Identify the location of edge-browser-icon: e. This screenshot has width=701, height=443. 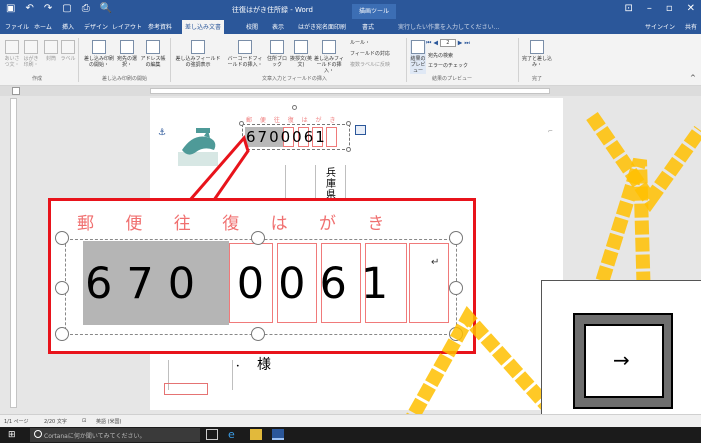
(234, 434).